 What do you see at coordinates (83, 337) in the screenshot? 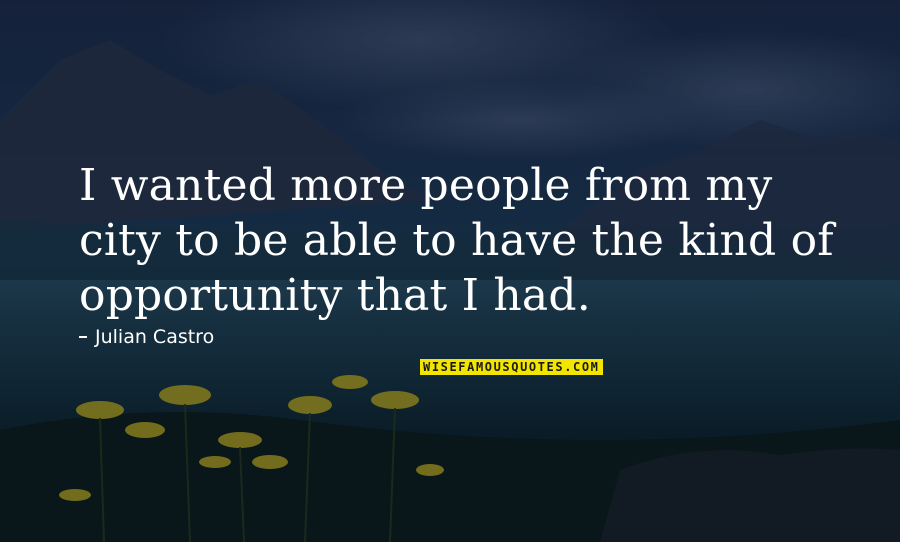
I see `dash-icon` at bounding box center [83, 337].